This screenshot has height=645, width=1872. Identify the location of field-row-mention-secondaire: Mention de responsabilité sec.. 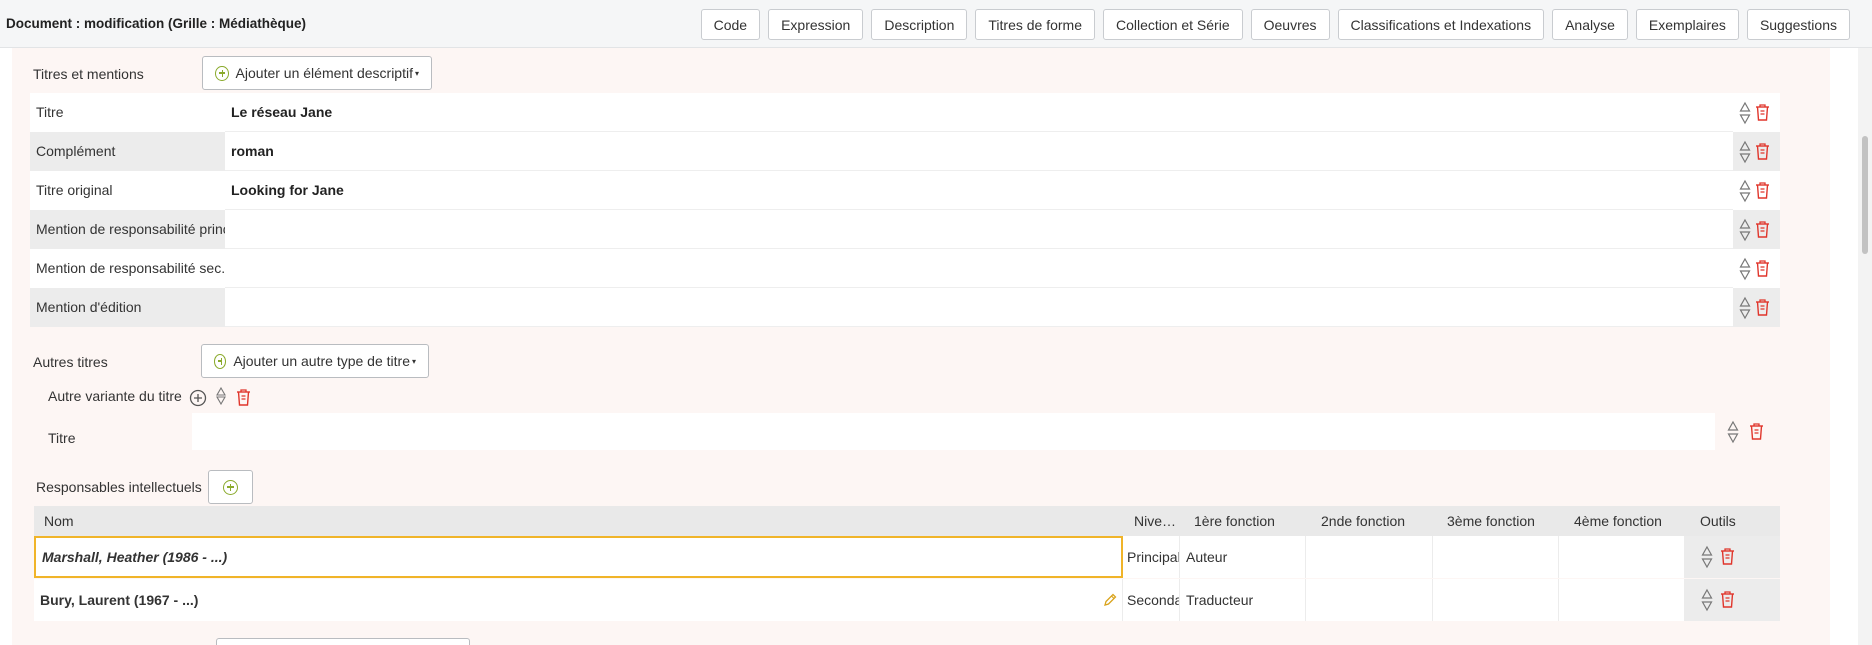
(905, 268).